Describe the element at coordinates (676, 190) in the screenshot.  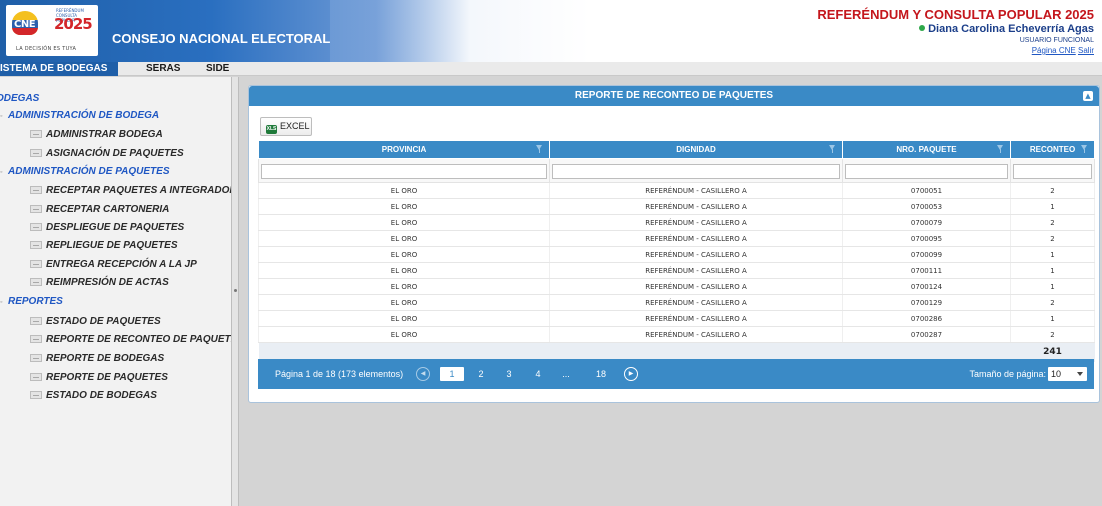
I see `table-row: EL ORO REFERÉNDUM - CASILLERO A 0700051 2` at that location.